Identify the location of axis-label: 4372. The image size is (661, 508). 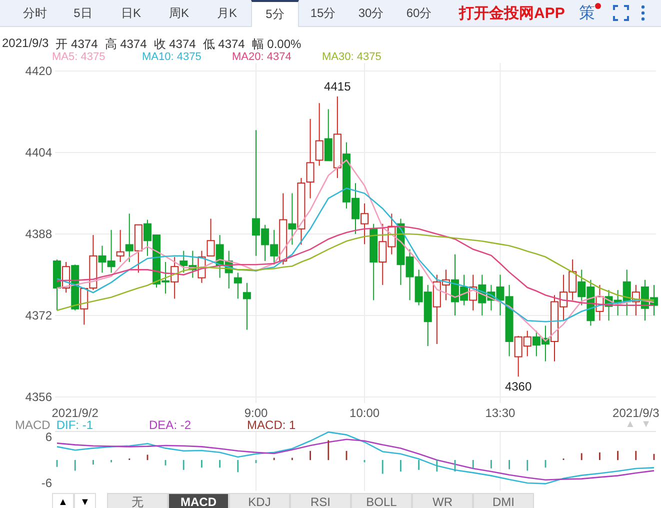
(38, 315).